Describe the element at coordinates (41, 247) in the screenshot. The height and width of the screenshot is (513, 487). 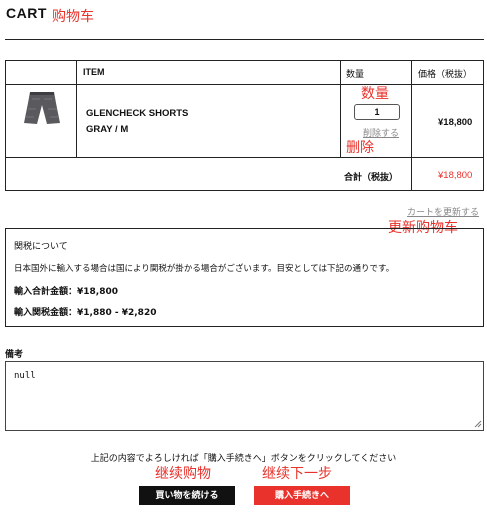
I see `duty-title: 関税について` at that location.